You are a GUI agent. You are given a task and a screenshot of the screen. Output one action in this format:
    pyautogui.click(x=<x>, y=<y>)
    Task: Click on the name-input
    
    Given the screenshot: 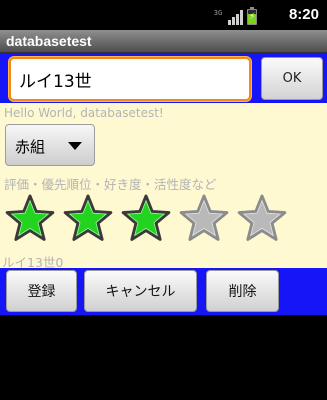 What is the action you would take?
    pyautogui.click(x=130, y=79)
    